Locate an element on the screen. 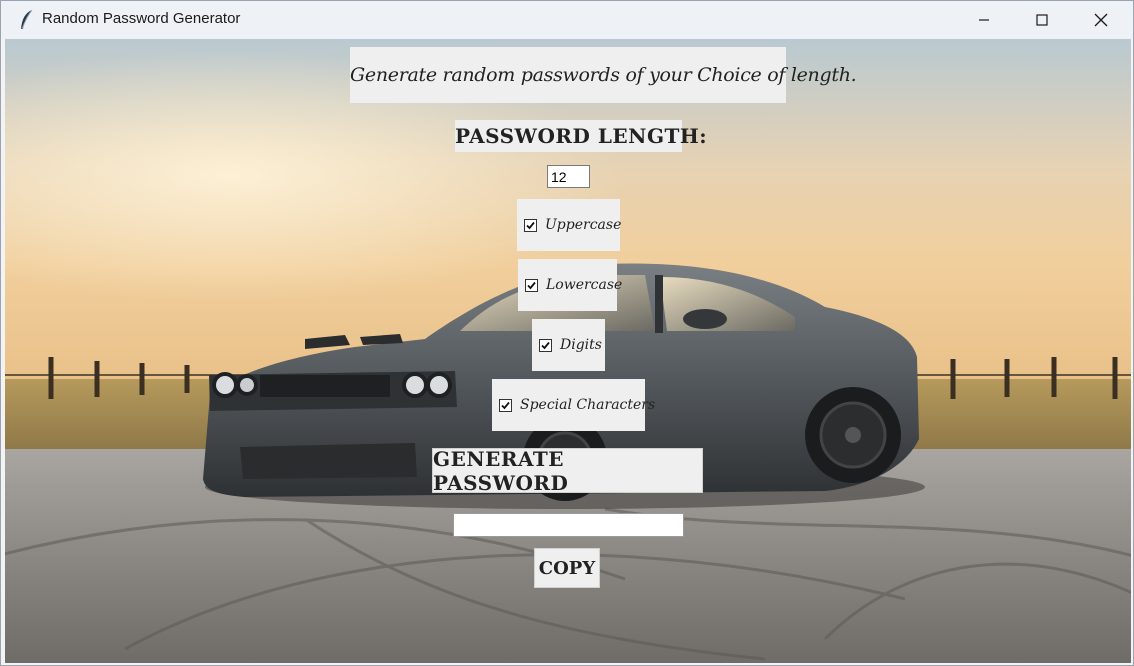  lowercase-checkbox: Lowercase is located at coordinates (570, 285).